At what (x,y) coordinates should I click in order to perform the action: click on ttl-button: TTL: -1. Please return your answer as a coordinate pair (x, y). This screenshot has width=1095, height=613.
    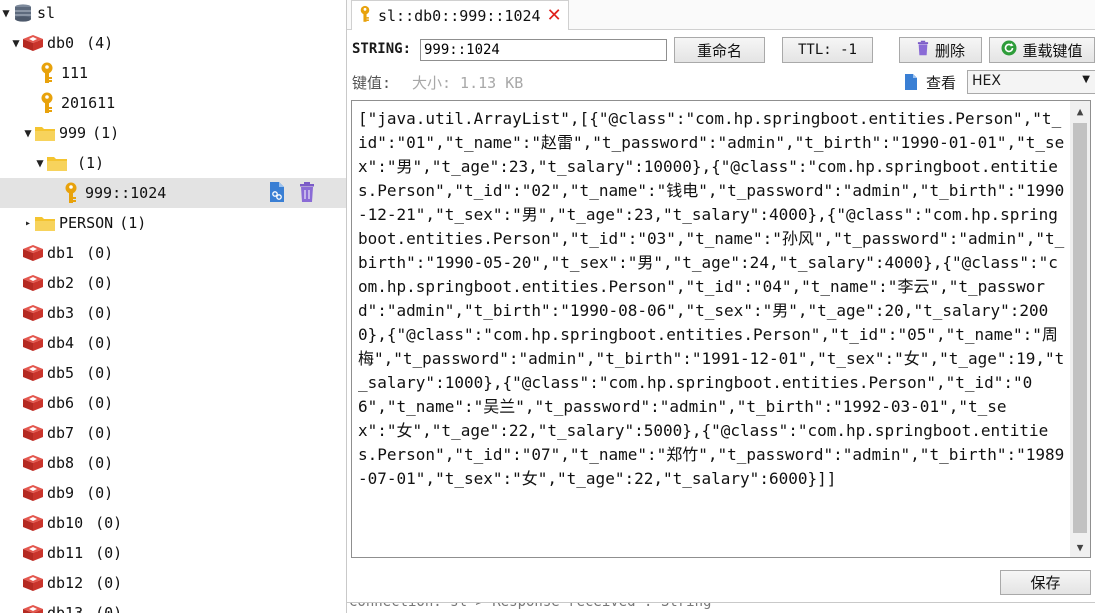
    Looking at the image, I should click on (827, 50).